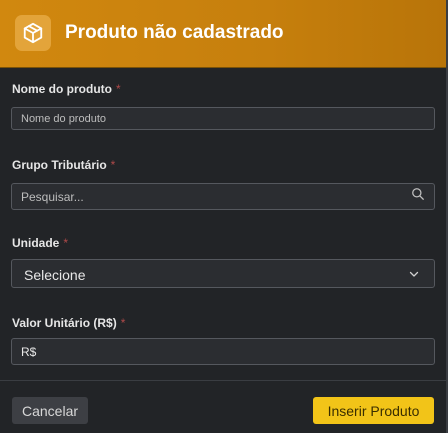 The width and height of the screenshot is (448, 438). I want to click on search-icon, so click(418, 196).